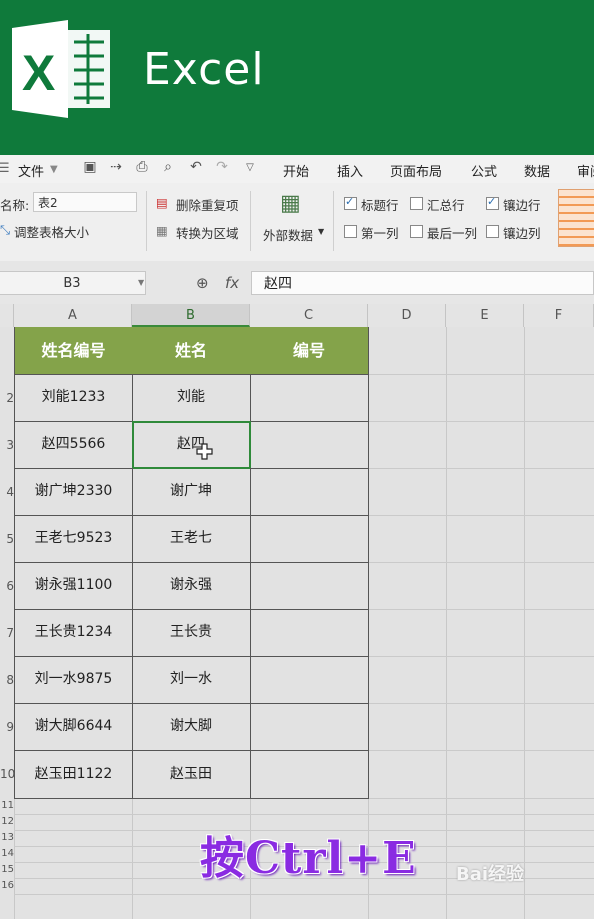 This screenshot has height=919, width=594. What do you see at coordinates (7, 869) in the screenshot?
I see `row-header: 15` at bounding box center [7, 869].